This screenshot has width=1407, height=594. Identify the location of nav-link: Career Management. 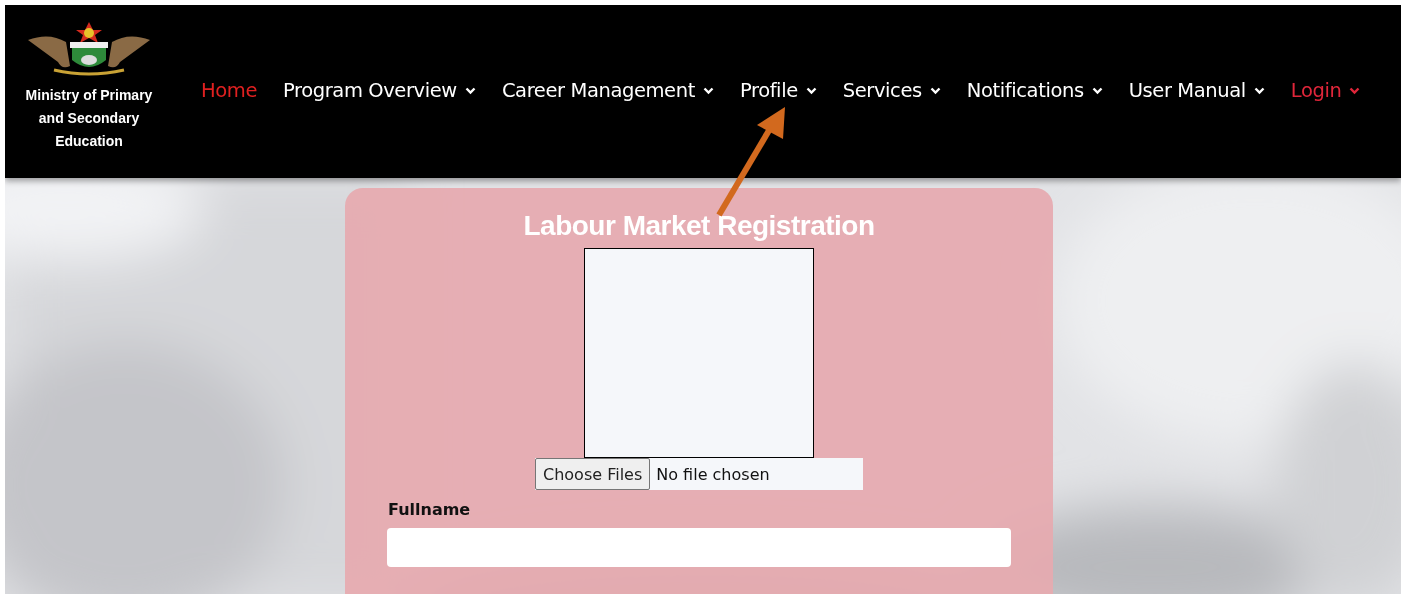
(607, 90).